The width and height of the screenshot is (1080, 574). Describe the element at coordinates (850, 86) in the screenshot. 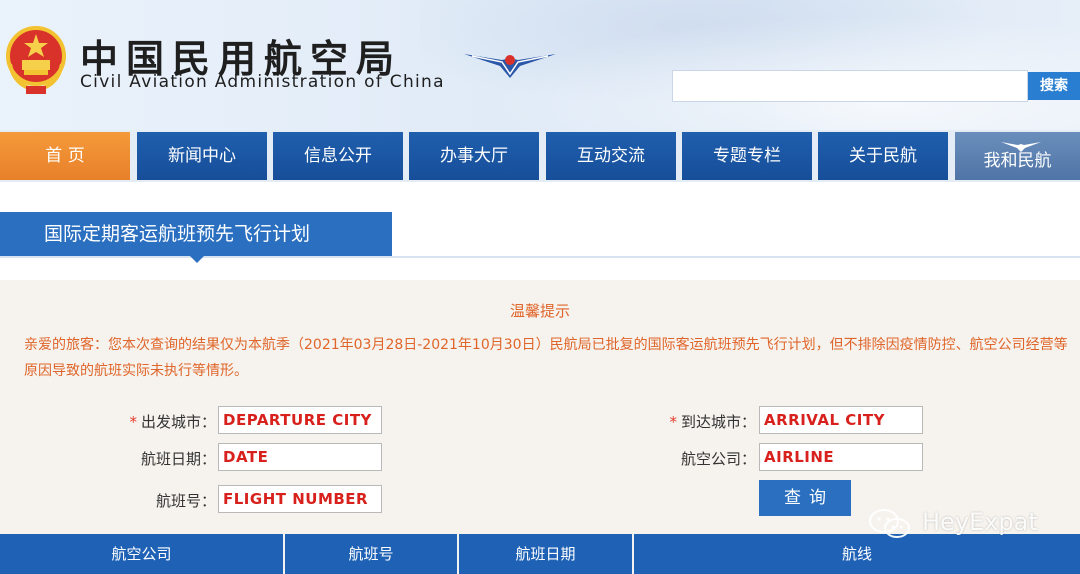

I see `search-input` at that location.